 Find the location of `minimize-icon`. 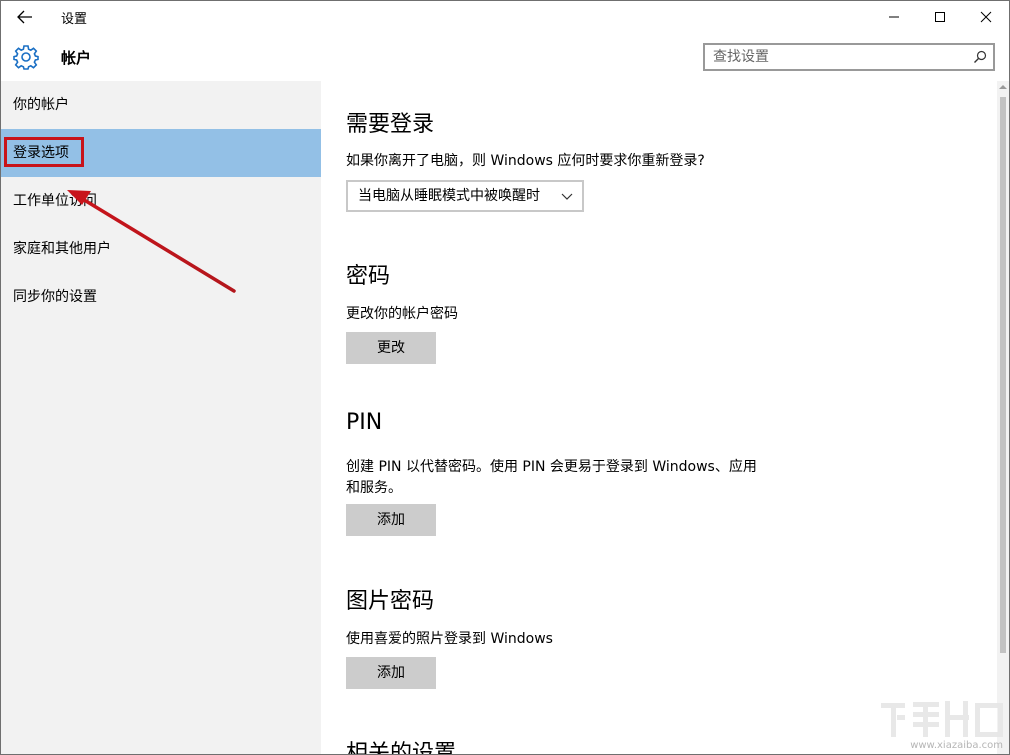

minimize-icon is located at coordinates (894, 17).